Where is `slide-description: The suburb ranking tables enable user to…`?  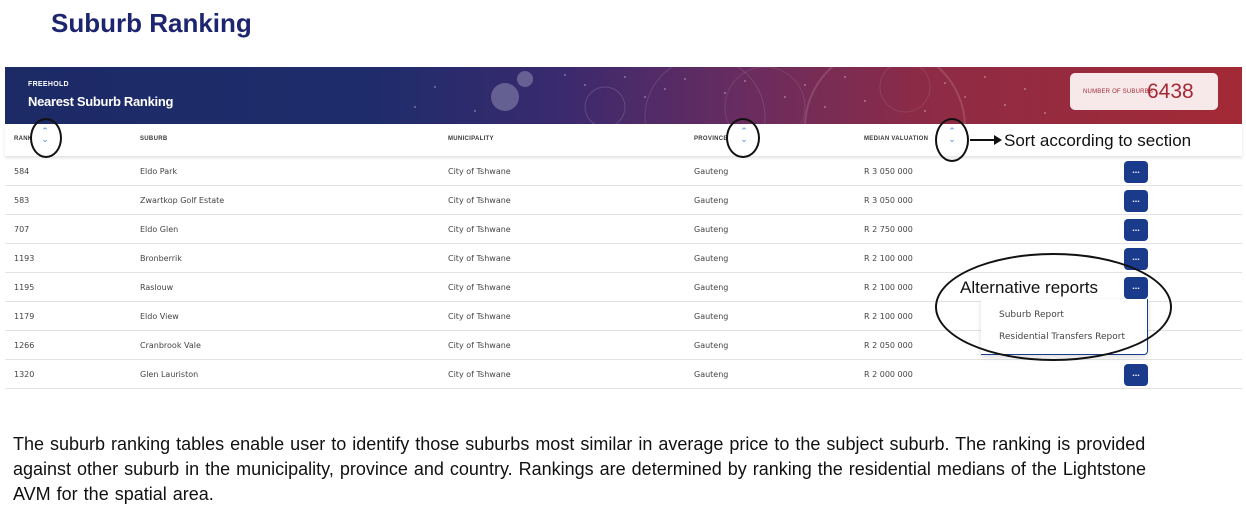 slide-description: The suburb ranking tables enable user to… is located at coordinates (579, 469).